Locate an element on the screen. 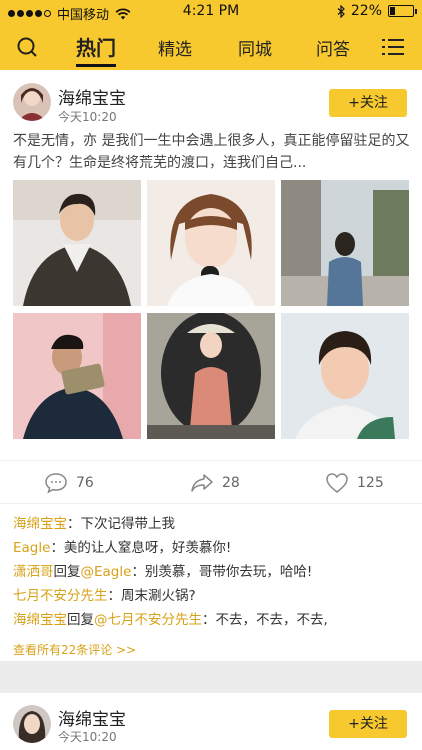 Image resolution: width=422 pixels, height=750 pixels. search-icon is located at coordinates (27, 47).